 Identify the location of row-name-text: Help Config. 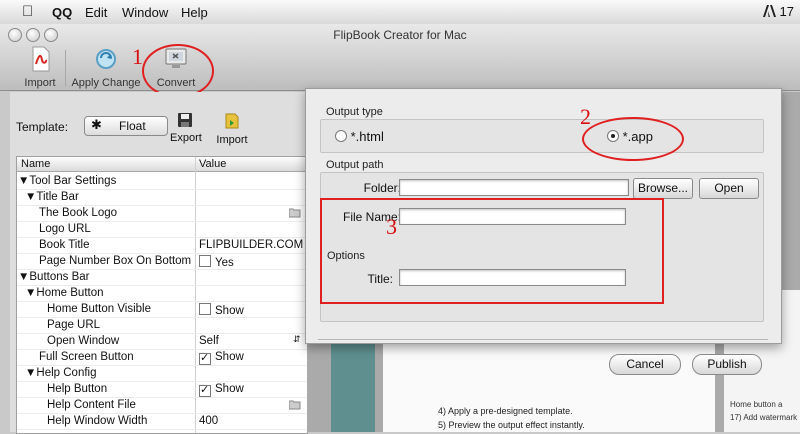
(66, 373).